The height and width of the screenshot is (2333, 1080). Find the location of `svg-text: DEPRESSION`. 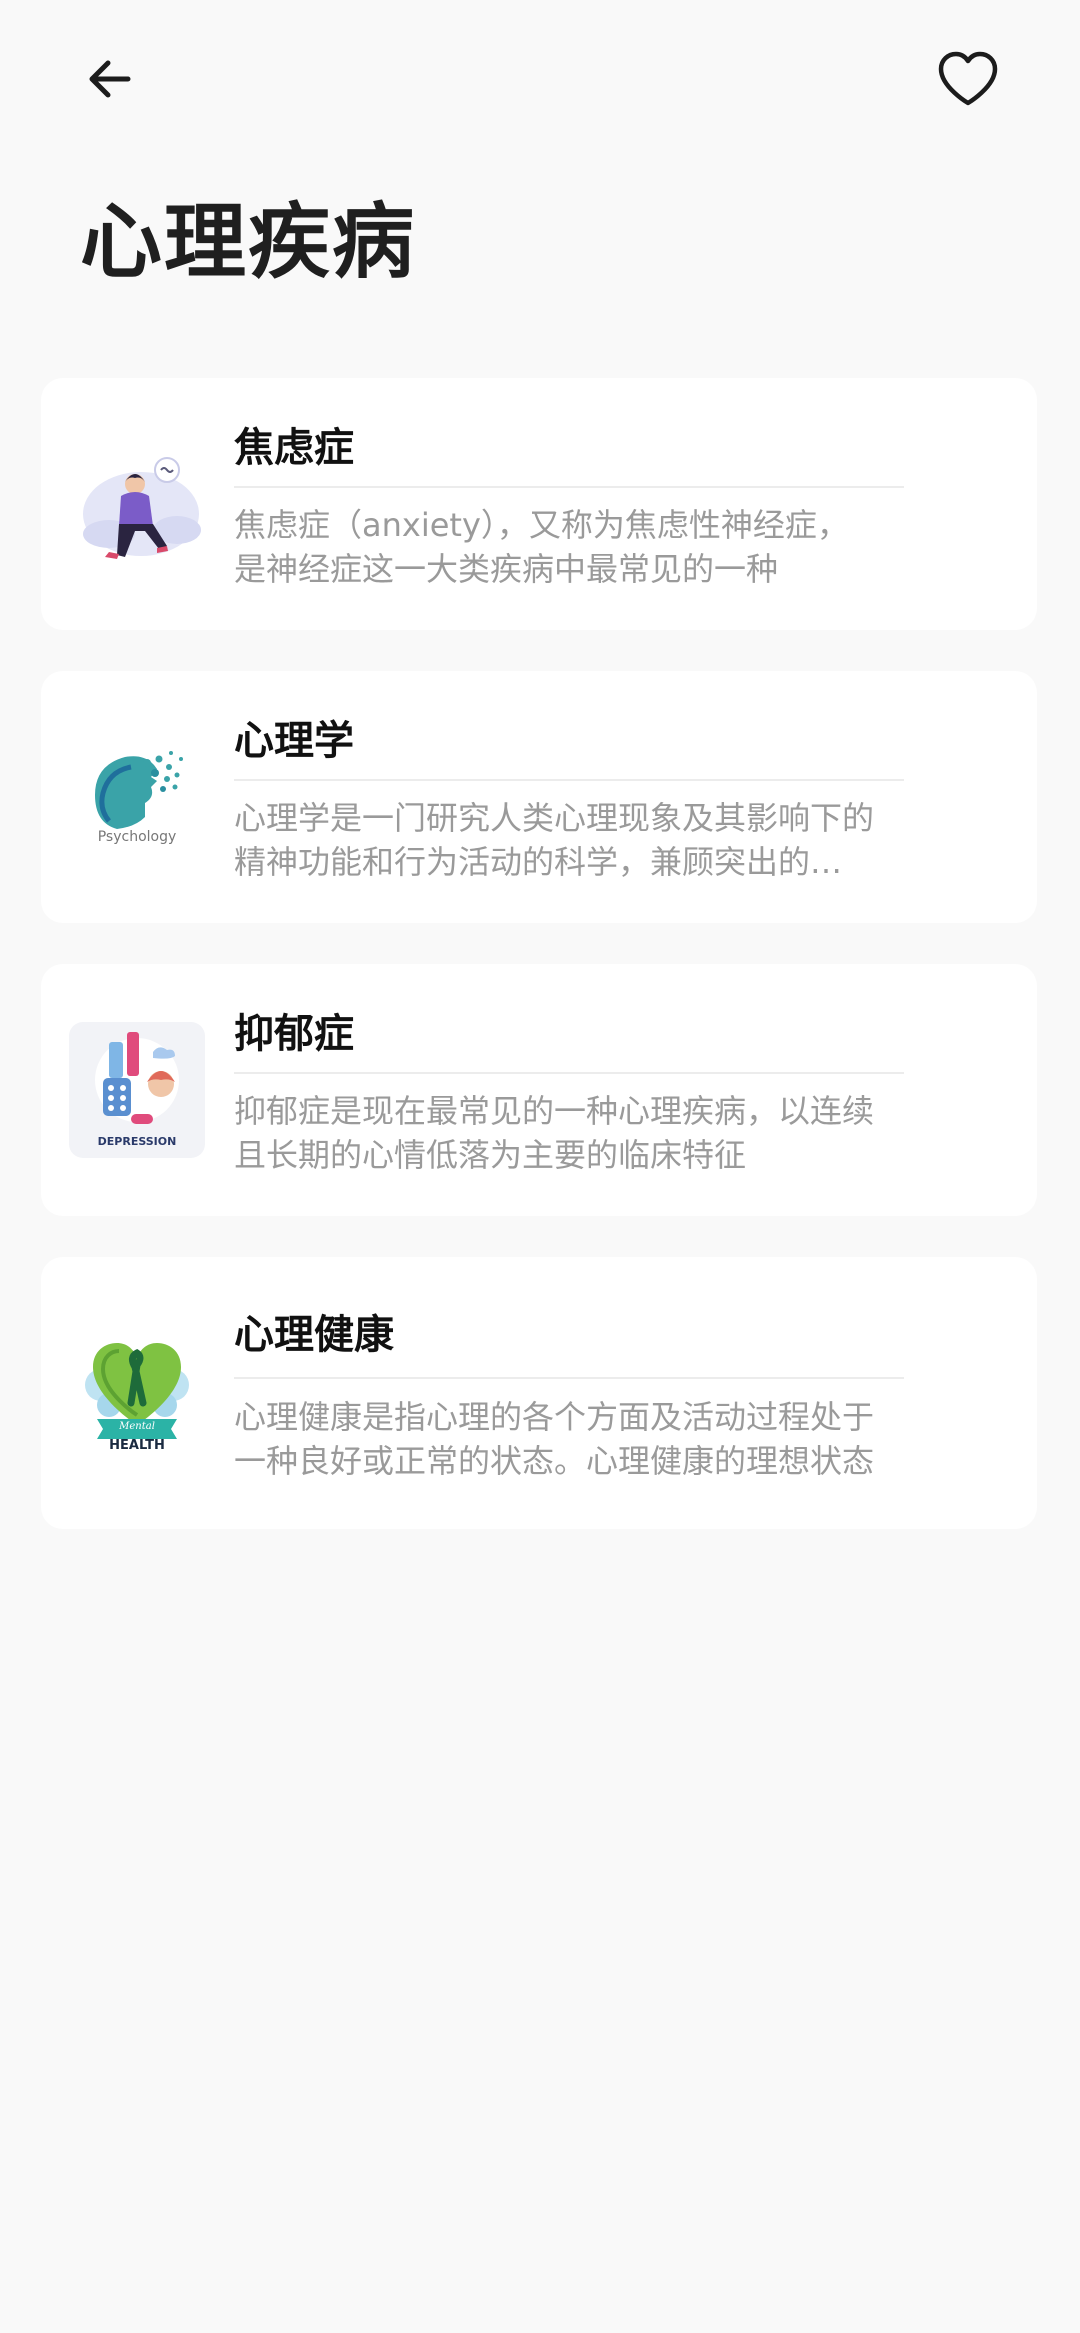

svg-text: DEPRESSION is located at coordinates (137, 1141).